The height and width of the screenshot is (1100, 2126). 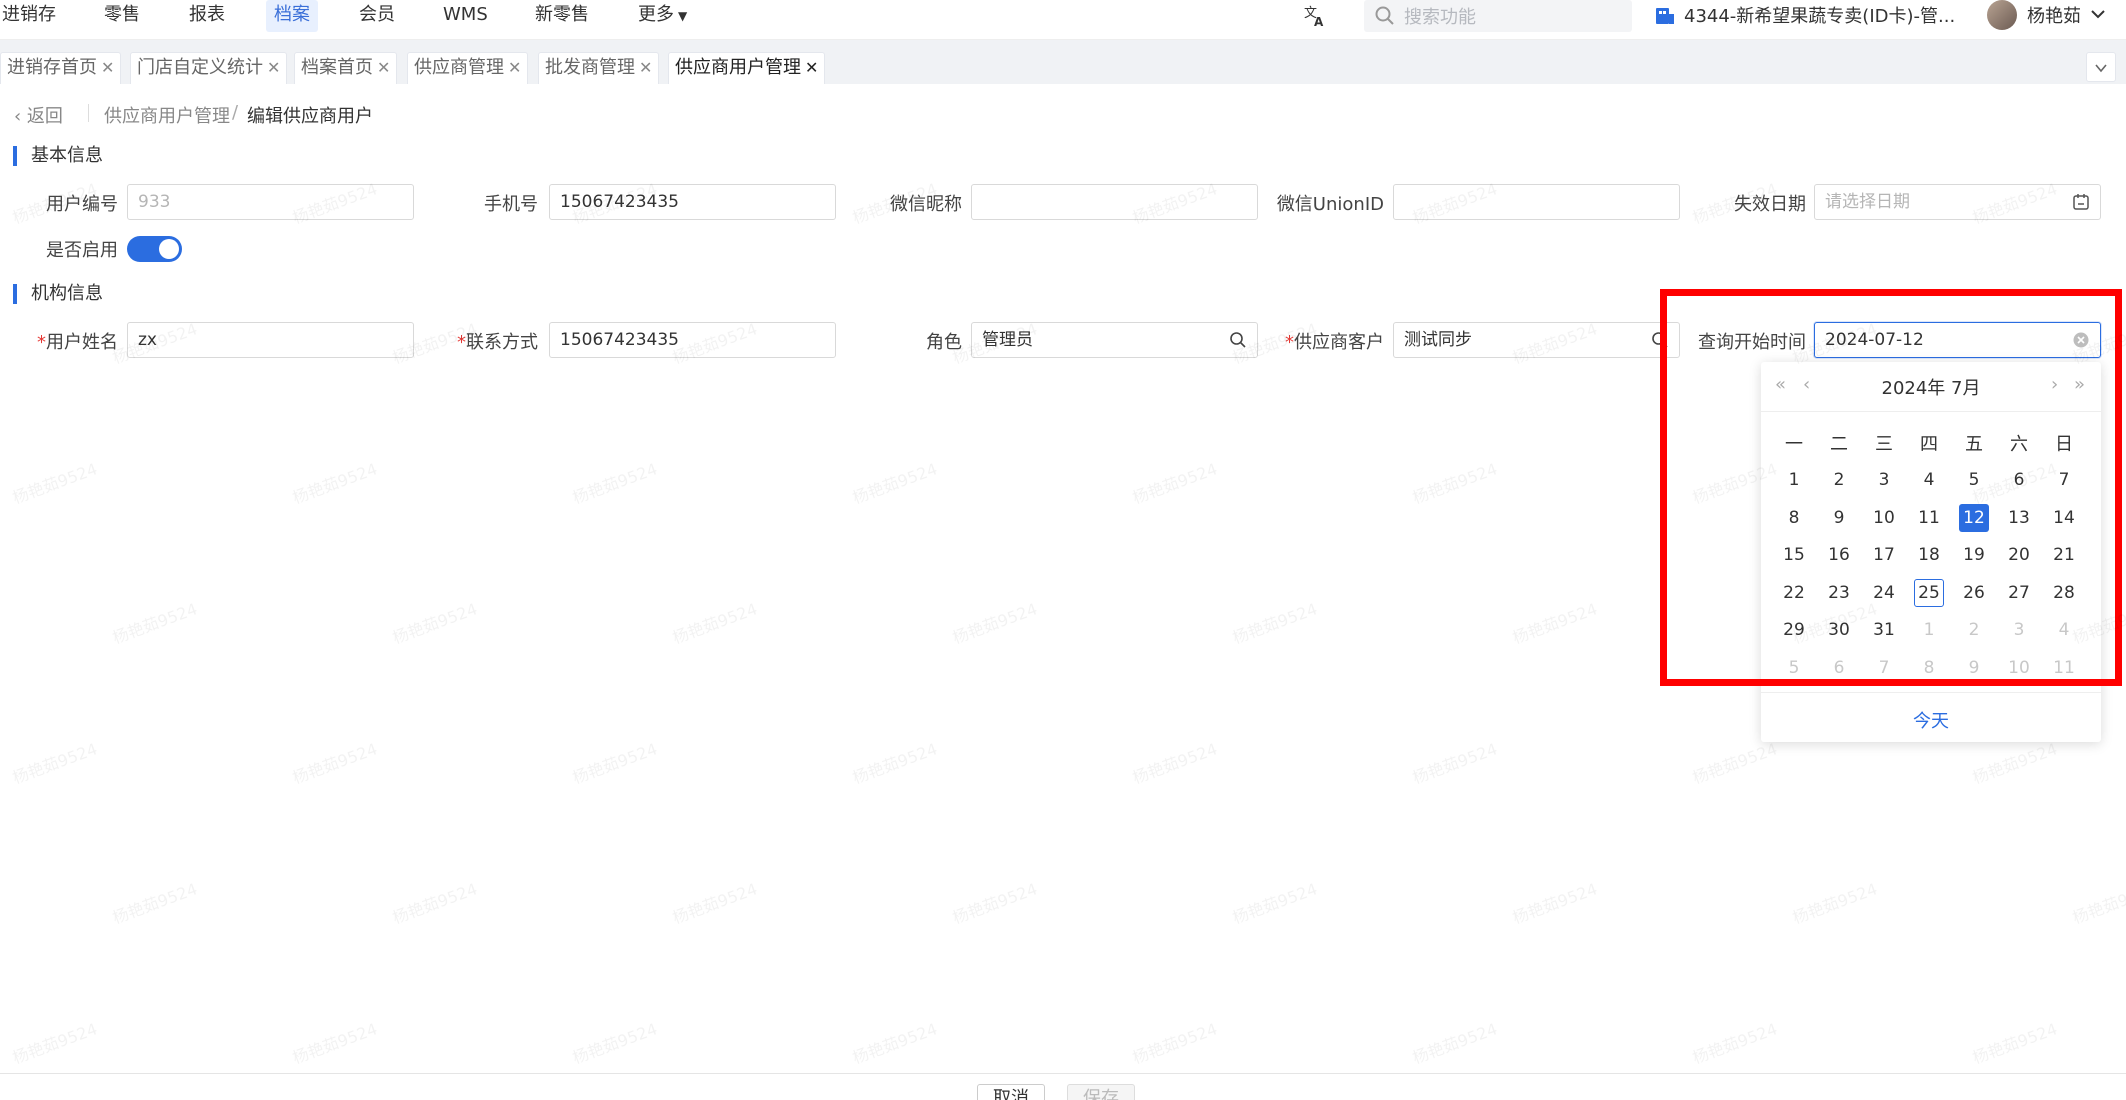 I want to click on date-cell: 23, so click(x=1839, y=593).